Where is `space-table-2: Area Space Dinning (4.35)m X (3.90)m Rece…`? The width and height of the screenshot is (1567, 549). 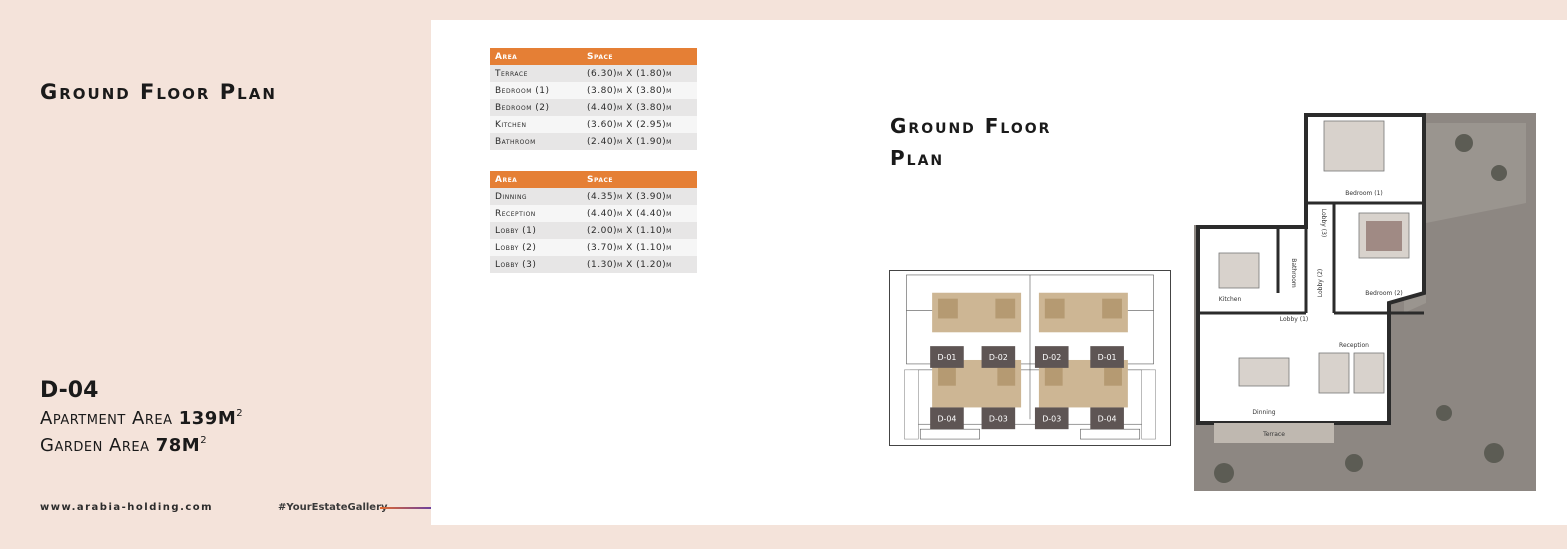
space-table-2: Area Space Dinning (4.35)m X (3.90)m Rece… is located at coordinates (593, 222).